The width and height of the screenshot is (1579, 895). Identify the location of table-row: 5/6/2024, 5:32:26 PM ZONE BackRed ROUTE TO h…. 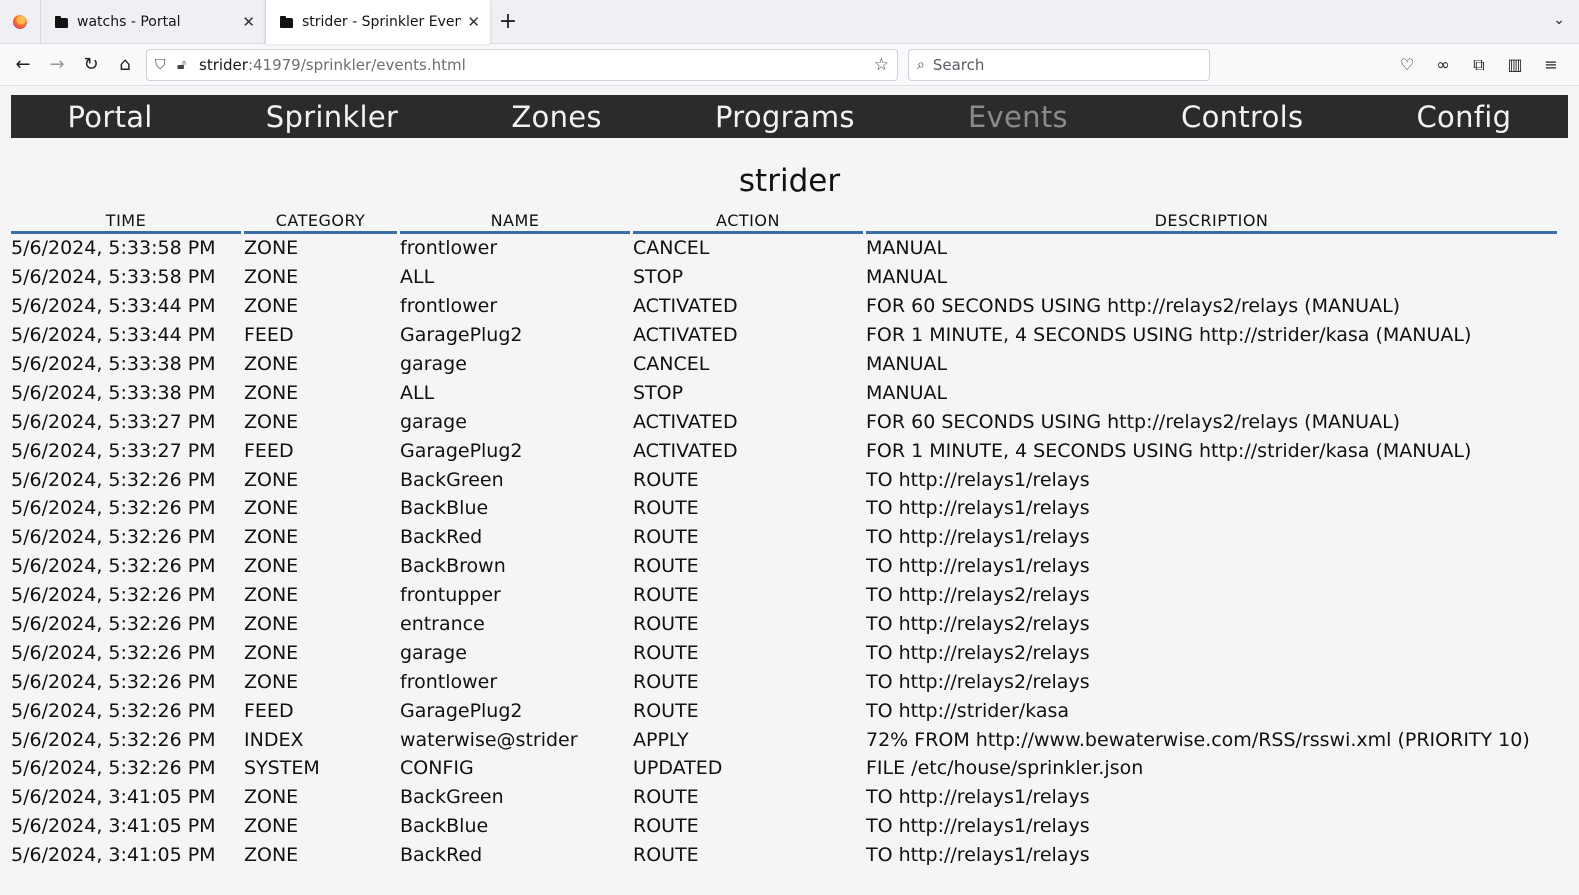
(784, 537).